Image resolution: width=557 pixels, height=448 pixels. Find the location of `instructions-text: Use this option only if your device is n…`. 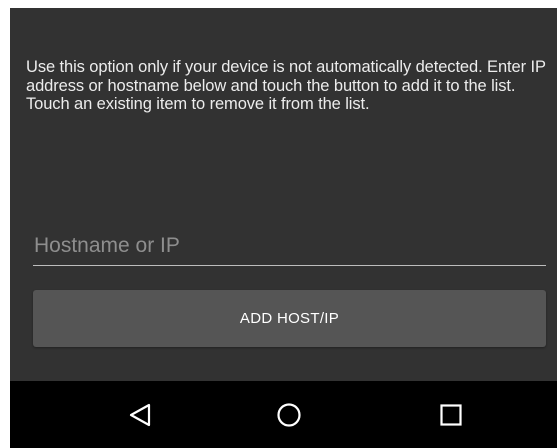

instructions-text: Use this option only if your device is n… is located at coordinates (286, 85).